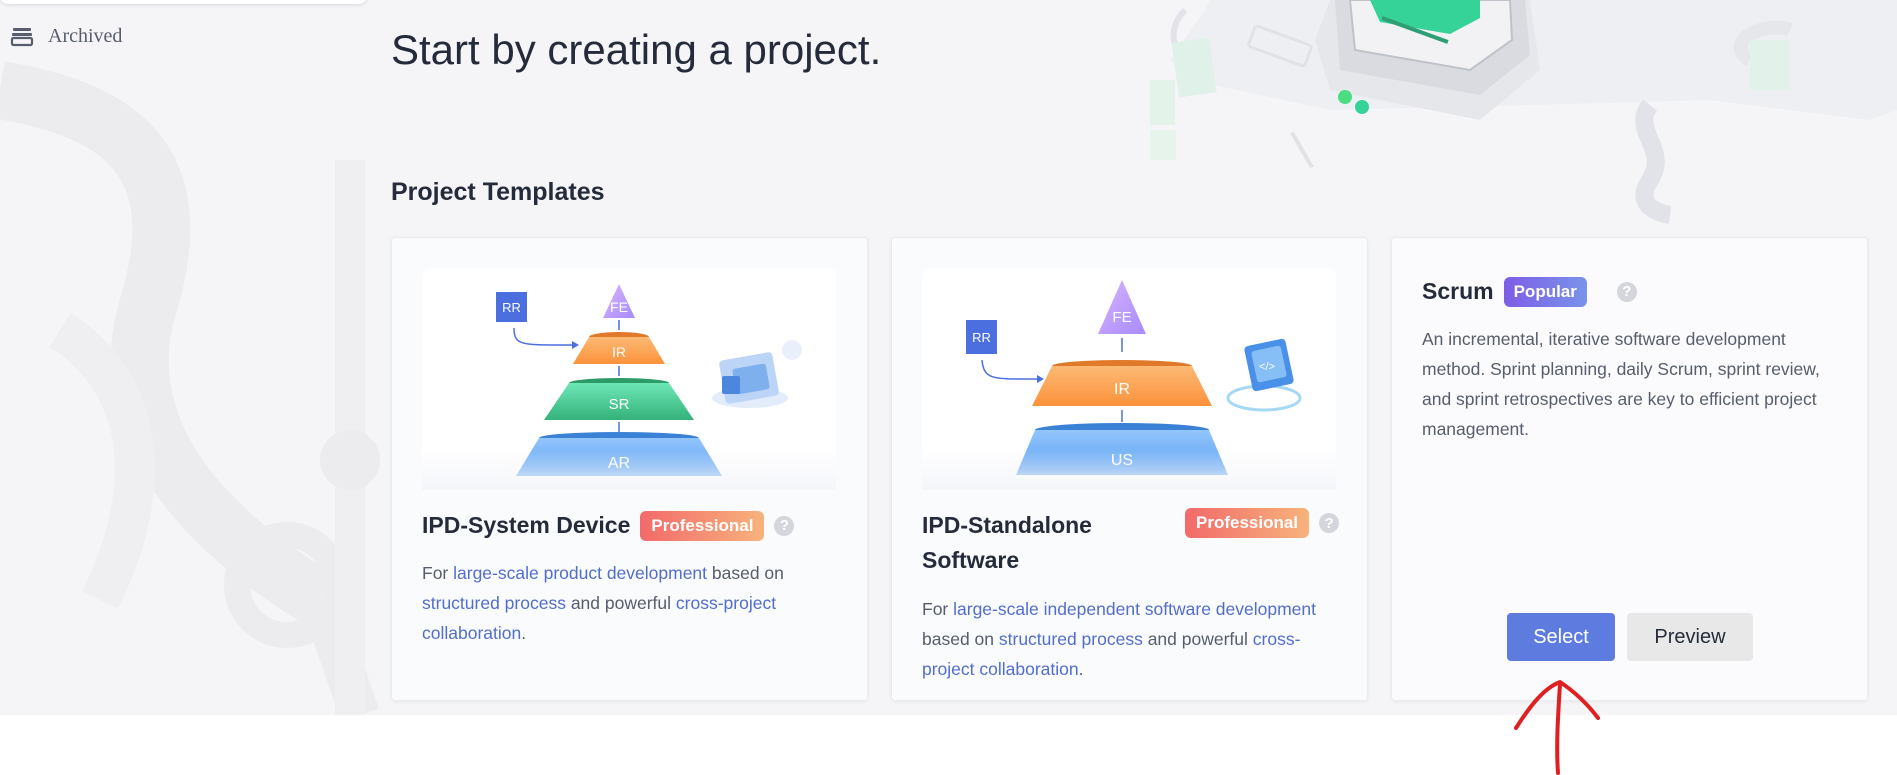 This screenshot has height=775, width=1897. What do you see at coordinates (1129, 379) in the screenshot?
I see `card-illustration: RR FE IR US </>` at bounding box center [1129, 379].